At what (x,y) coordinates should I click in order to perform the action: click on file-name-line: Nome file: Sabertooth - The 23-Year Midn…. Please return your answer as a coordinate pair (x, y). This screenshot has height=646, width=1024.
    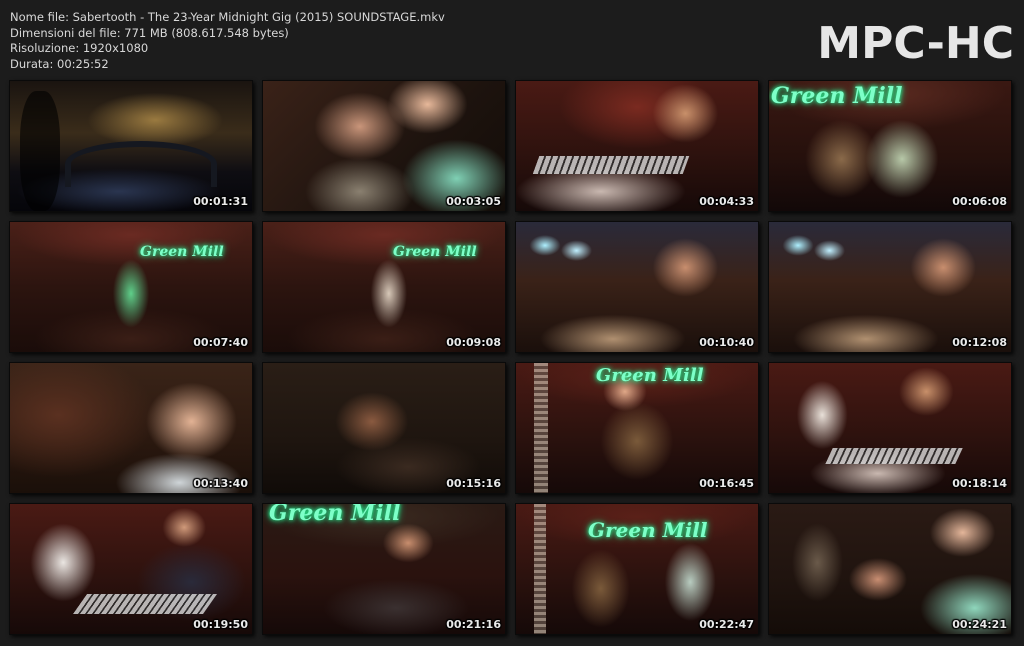
    Looking at the image, I should click on (227, 17).